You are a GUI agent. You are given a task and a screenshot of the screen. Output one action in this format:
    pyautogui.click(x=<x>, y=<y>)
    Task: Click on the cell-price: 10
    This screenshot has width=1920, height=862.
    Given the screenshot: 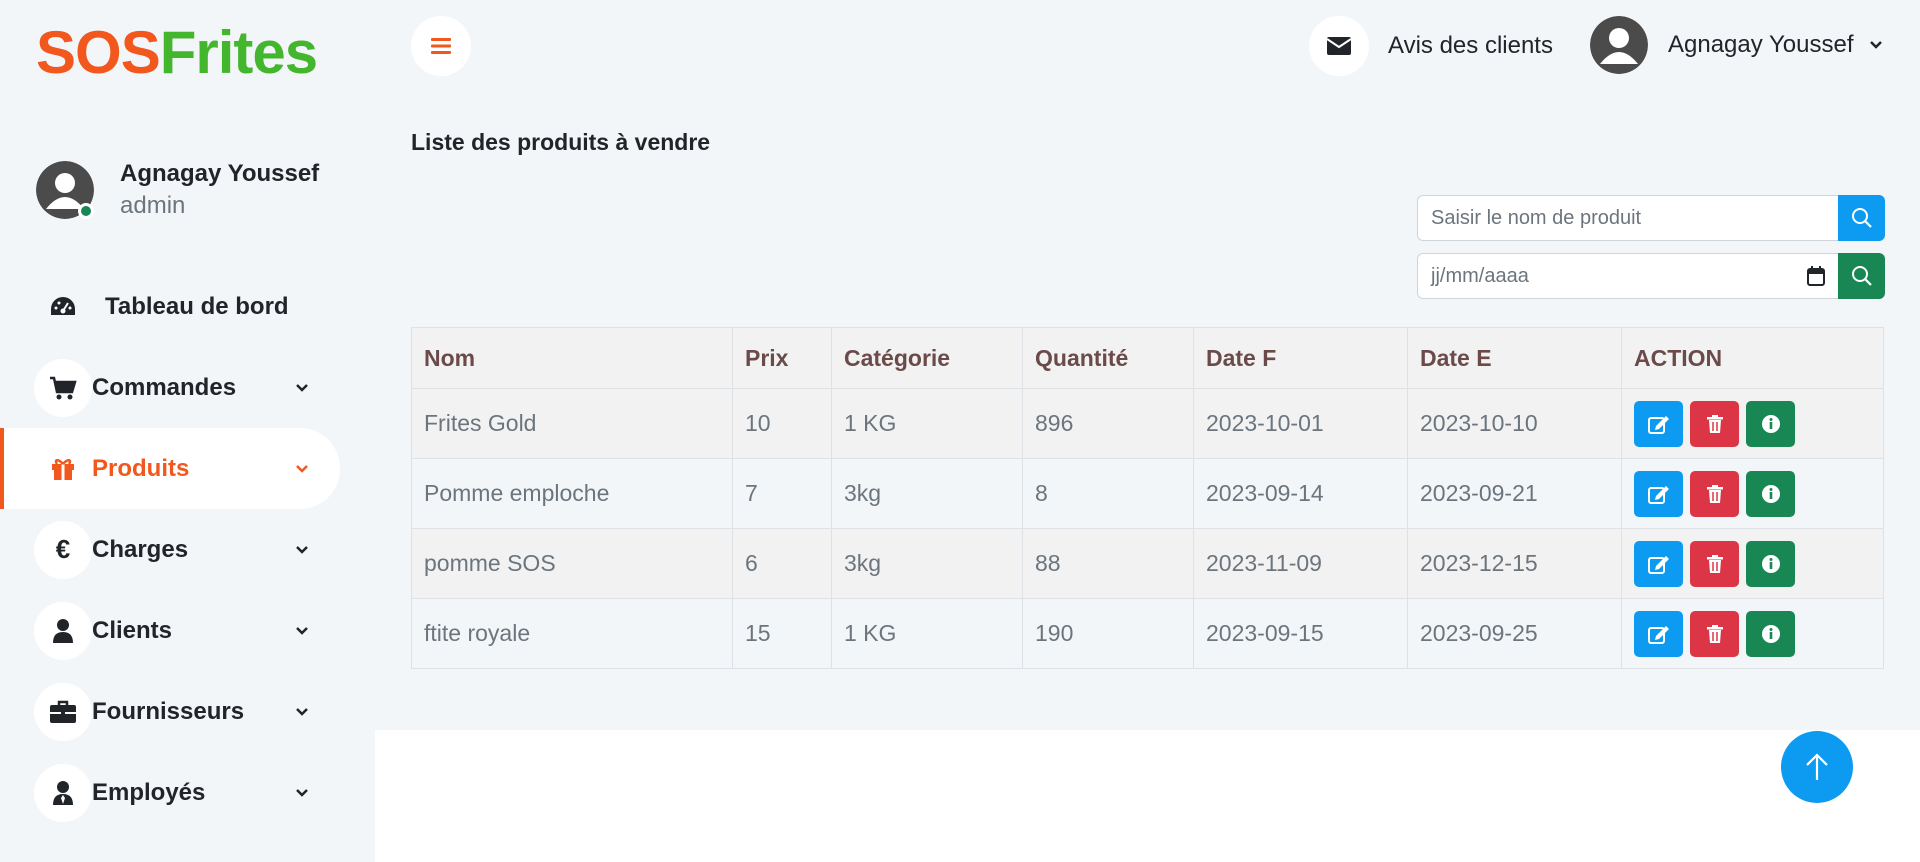 What is the action you would take?
    pyautogui.click(x=782, y=423)
    